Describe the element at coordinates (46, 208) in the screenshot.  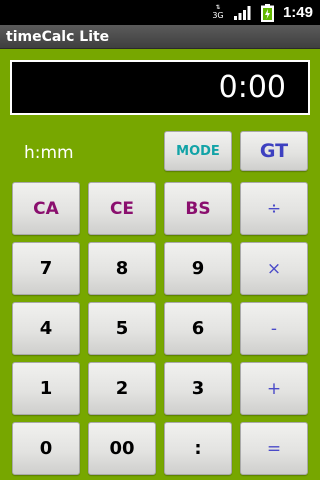
I see `clear-all-button: CA` at that location.